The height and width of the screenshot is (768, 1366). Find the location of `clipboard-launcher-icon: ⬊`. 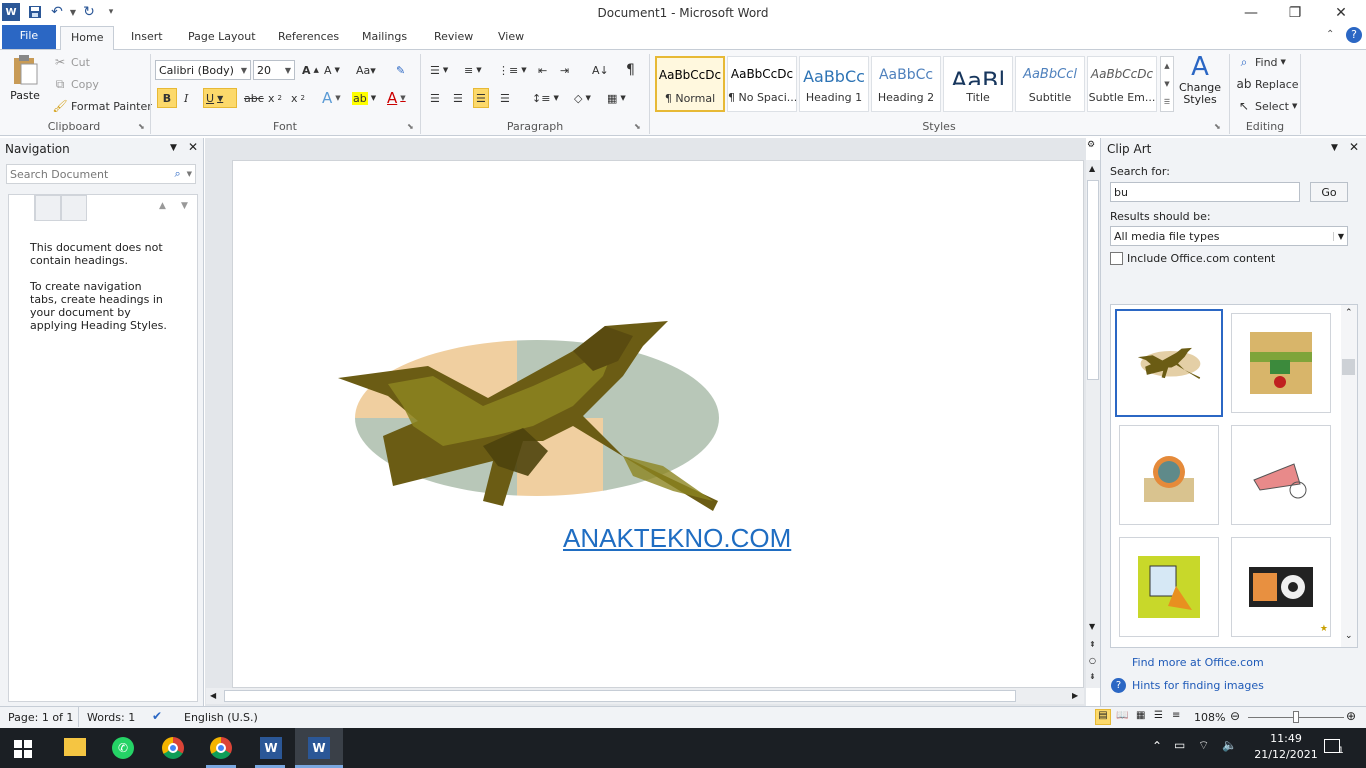

clipboard-launcher-icon: ⬊ is located at coordinates (141, 126).